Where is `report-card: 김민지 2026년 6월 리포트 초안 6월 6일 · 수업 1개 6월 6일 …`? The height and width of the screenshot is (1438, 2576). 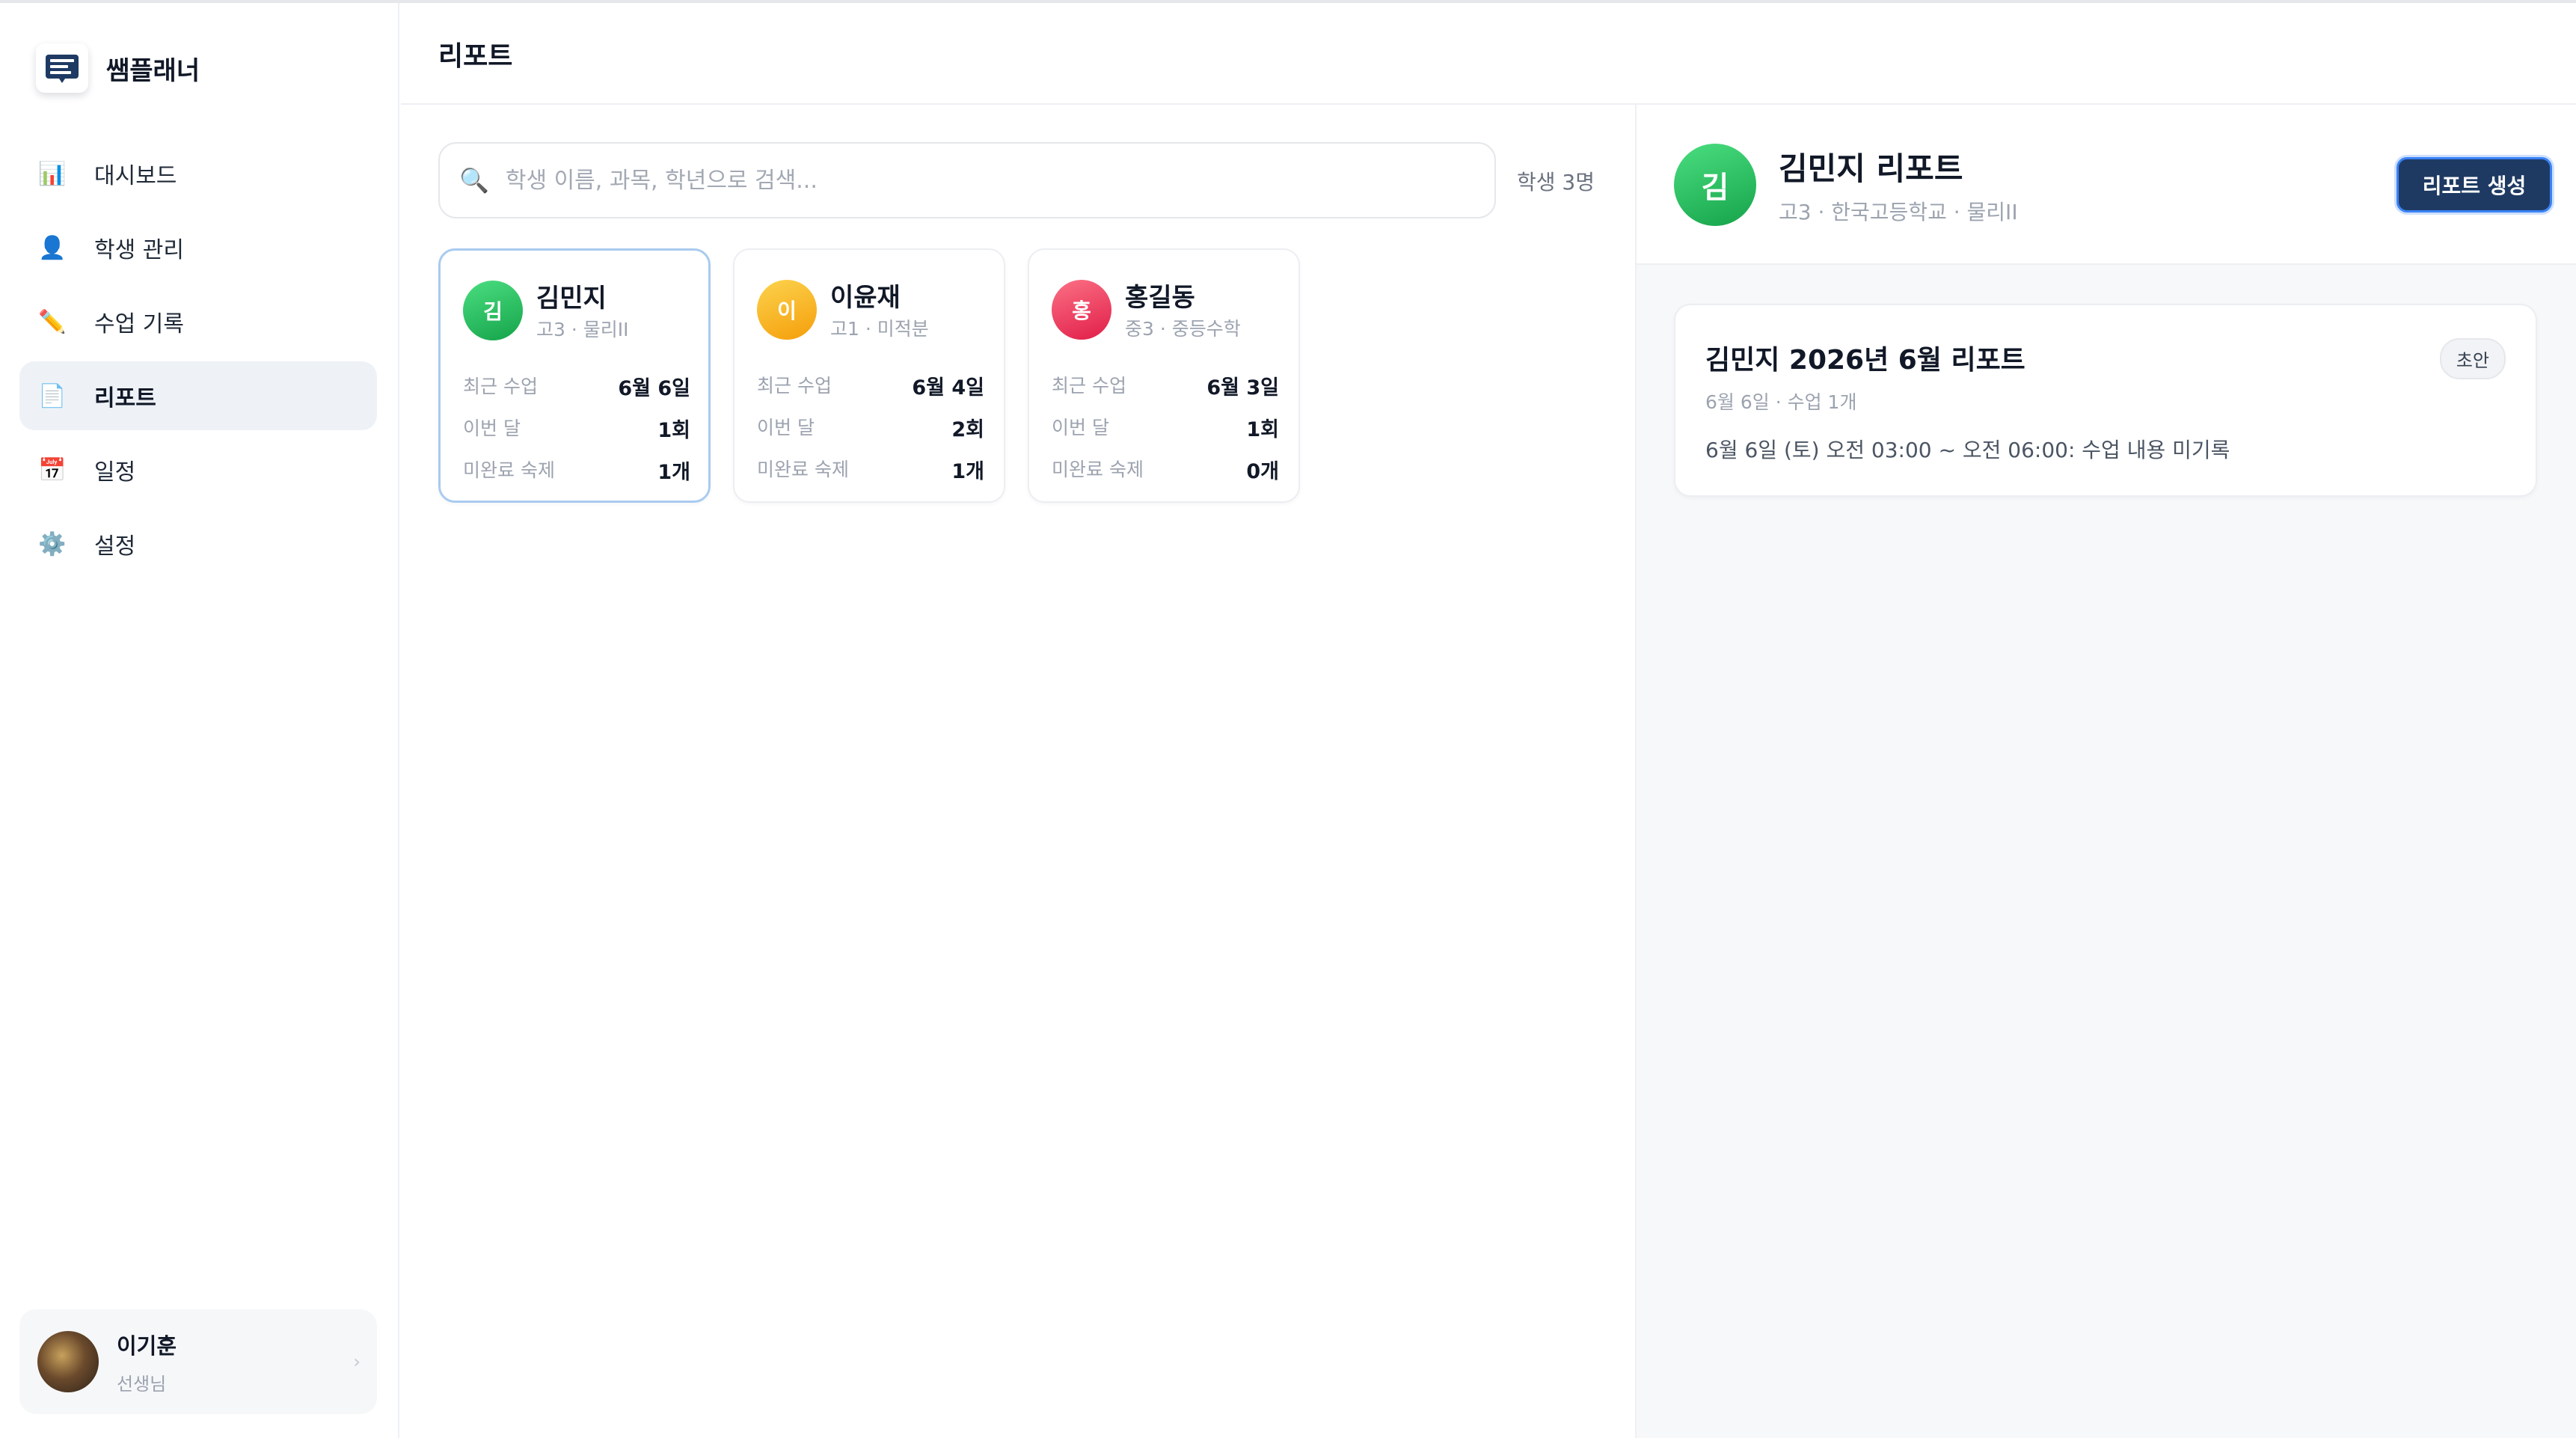
report-card: 김민지 2026년 6월 리포트 초안 6월 6일 · 수업 1개 6월 6일 … is located at coordinates (2105, 401).